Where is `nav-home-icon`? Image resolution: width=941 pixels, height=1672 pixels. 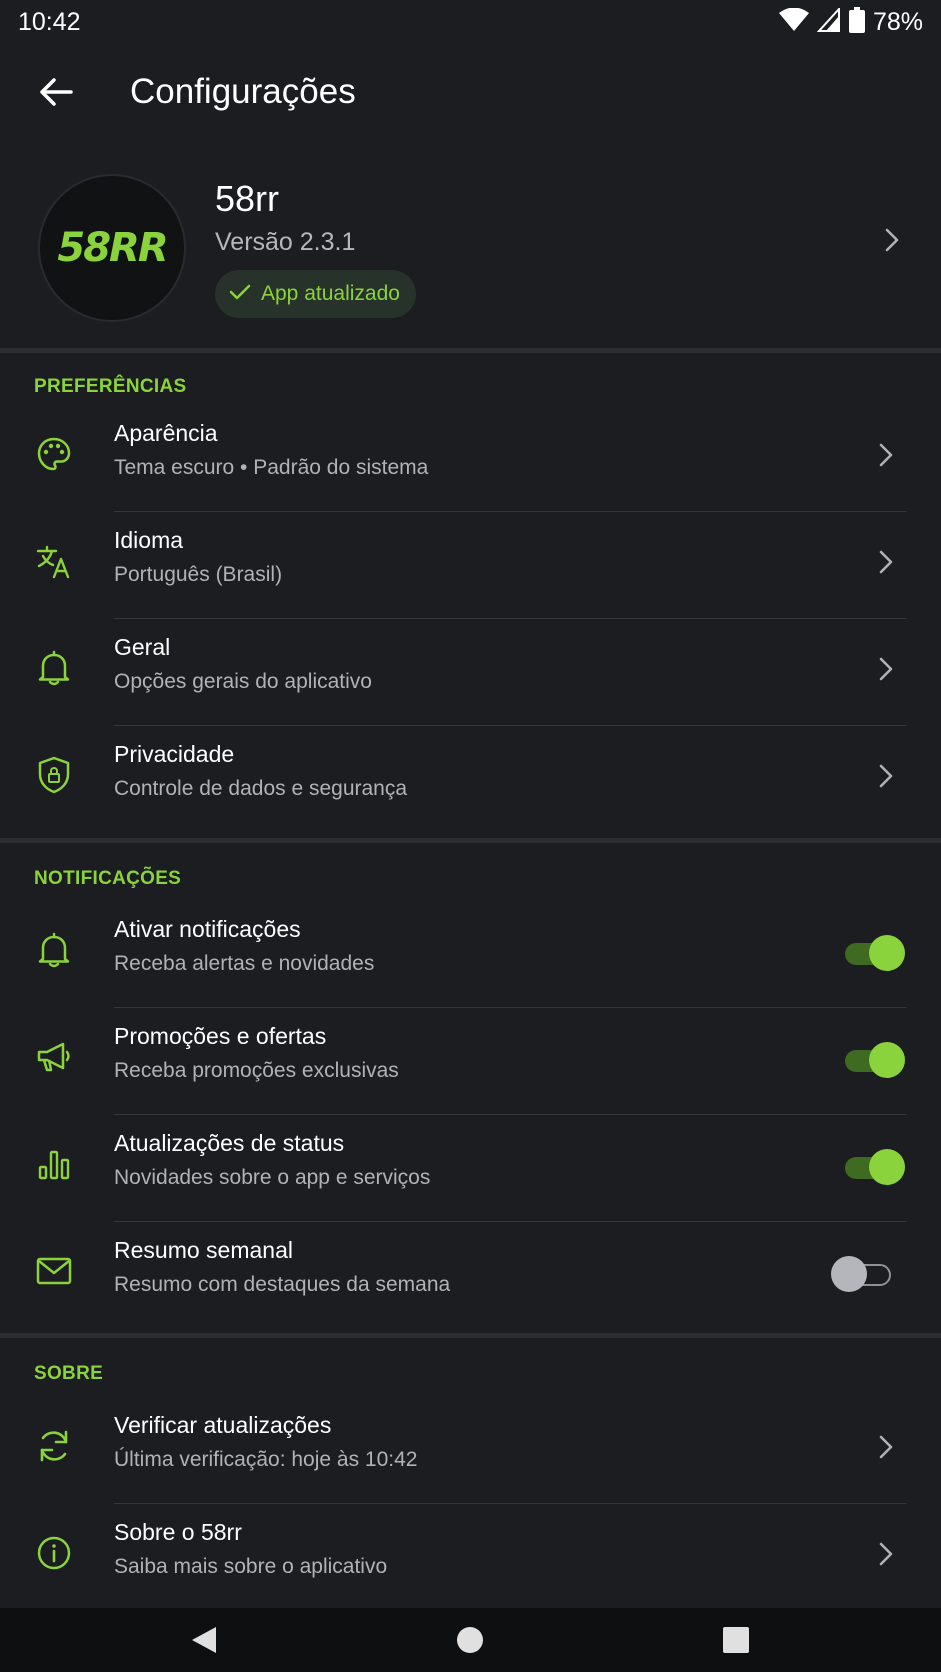
nav-home-icon is located at coordinates (470, 1640).